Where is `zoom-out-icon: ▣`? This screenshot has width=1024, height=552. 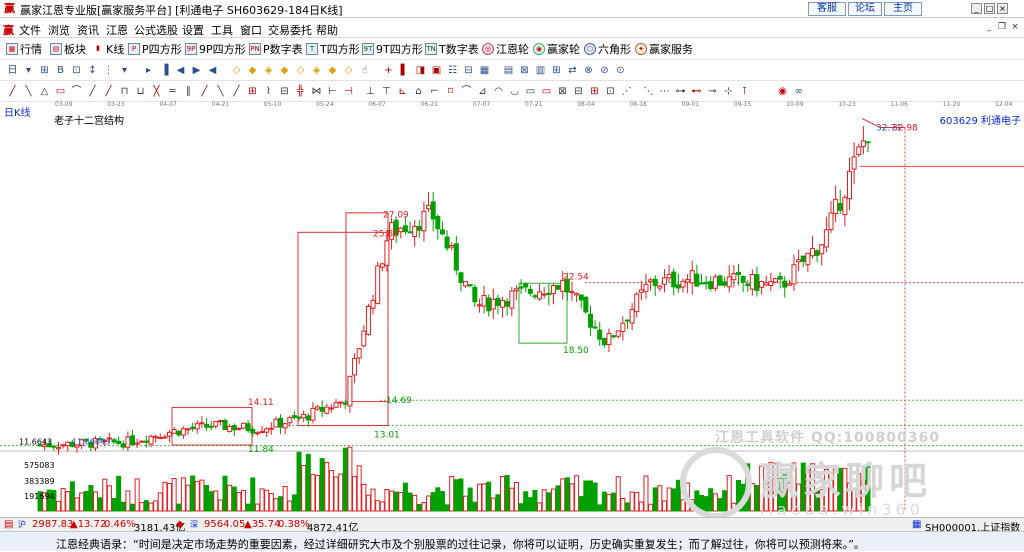 zoom-out-icon: ▣ is located at coordinates (436, 70).